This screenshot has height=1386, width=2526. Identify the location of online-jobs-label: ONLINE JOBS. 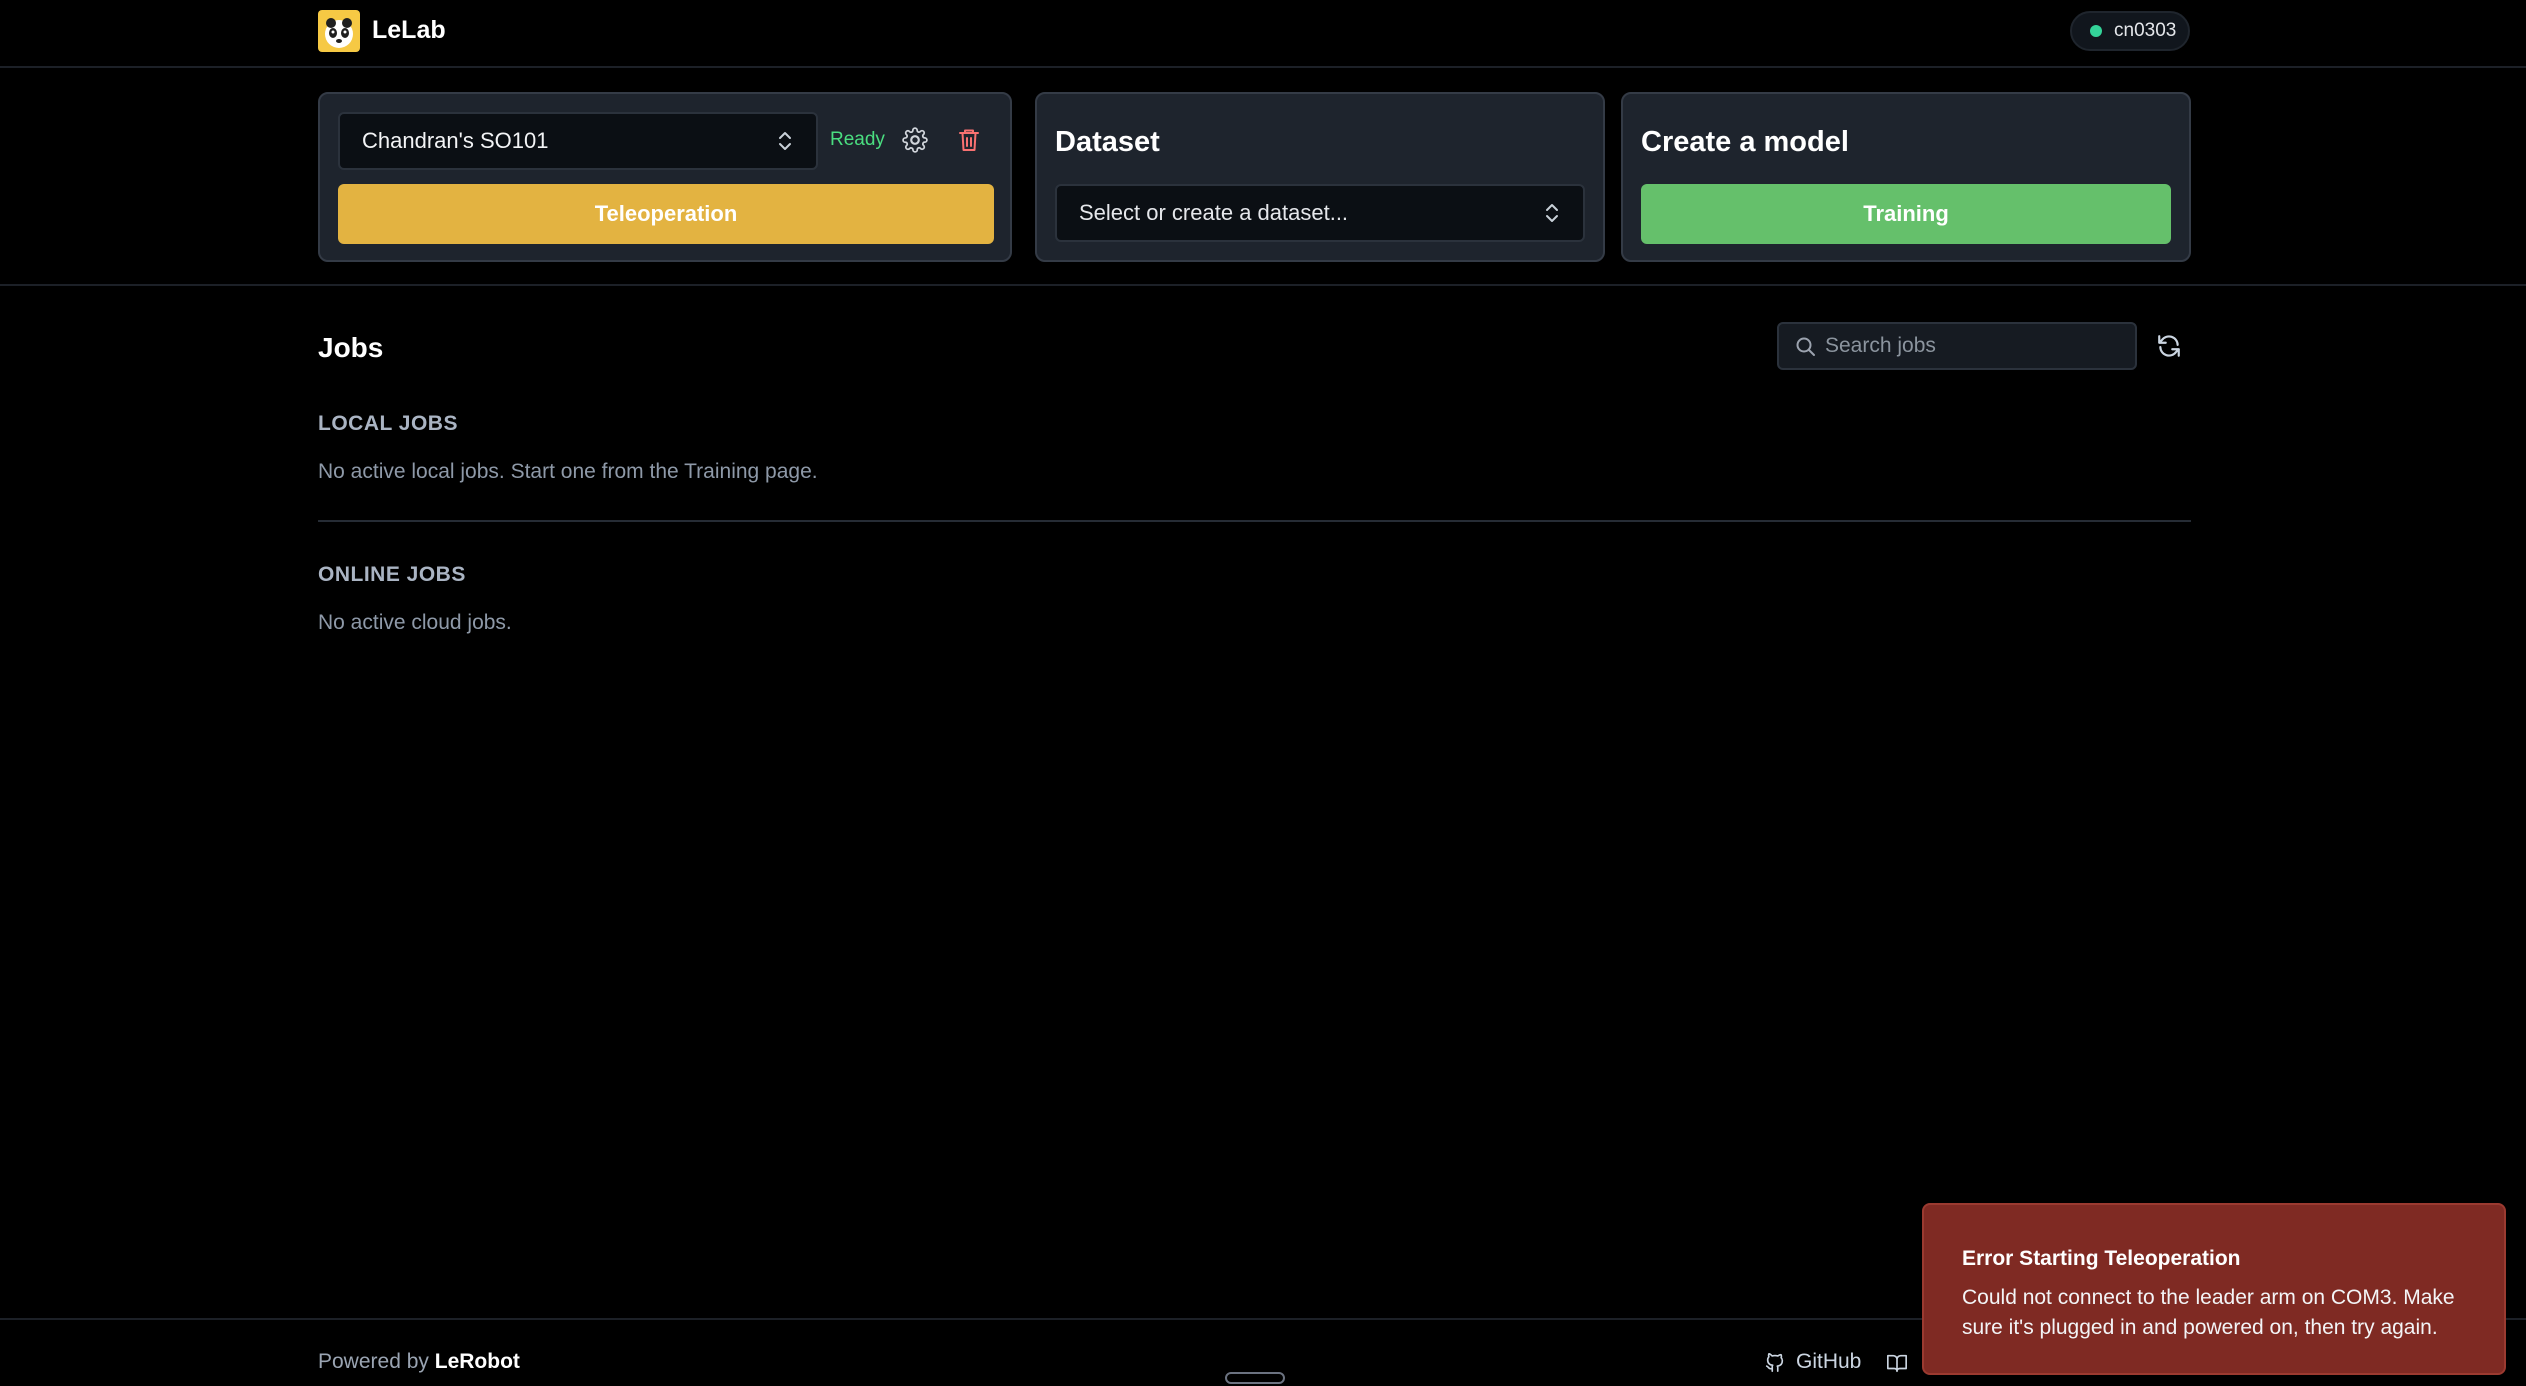
(392, 574).